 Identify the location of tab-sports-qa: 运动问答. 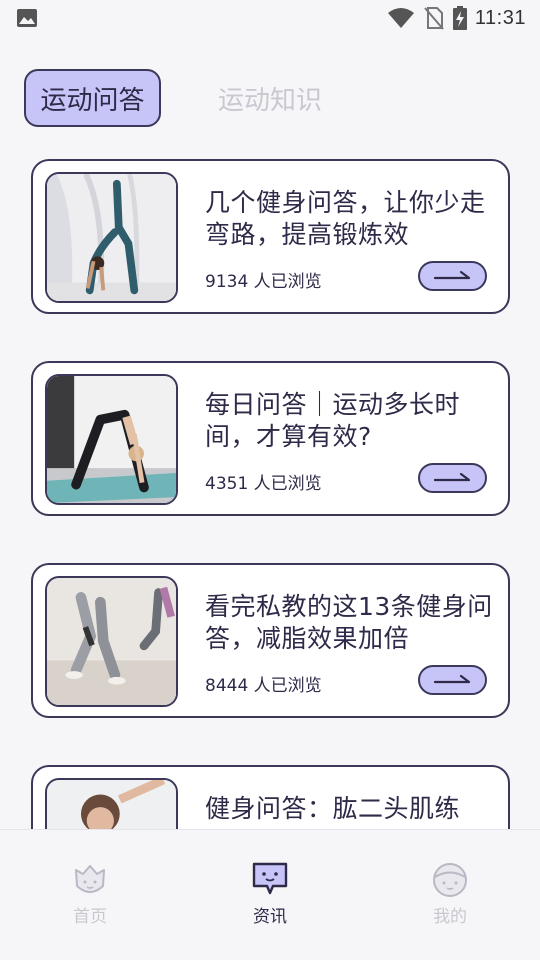
(92, 98).